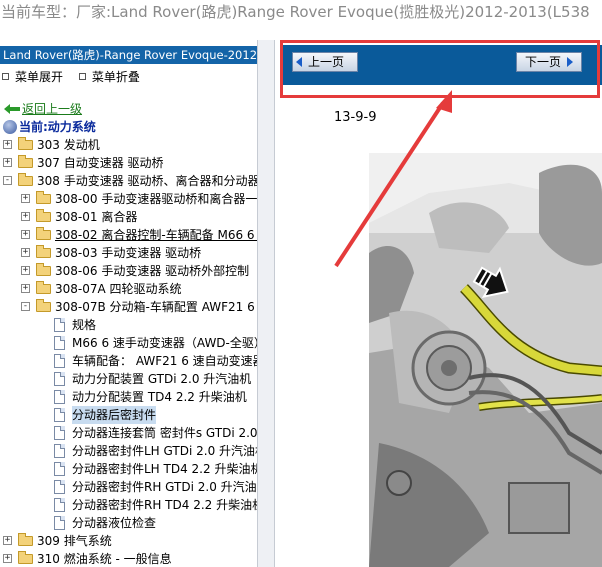  I want to click on tree-node: +308-03 手动变速器 驱动桥, so click(128, 253).